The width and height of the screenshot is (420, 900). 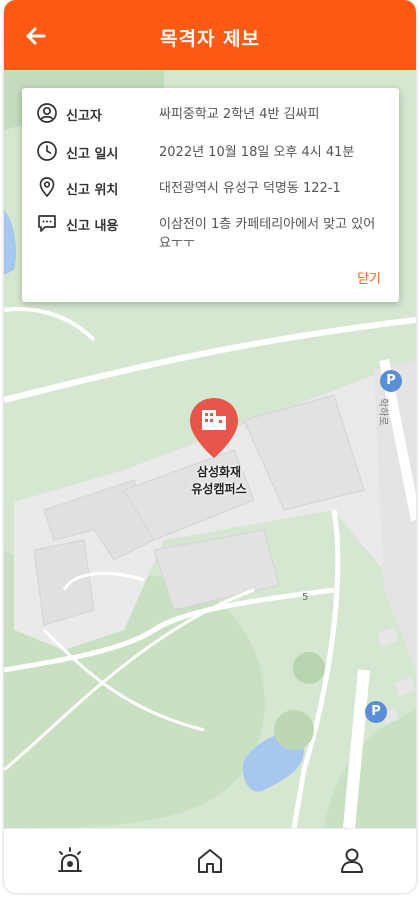 I want to click on location-label: 신고 위치, so click(x=92, y=190).